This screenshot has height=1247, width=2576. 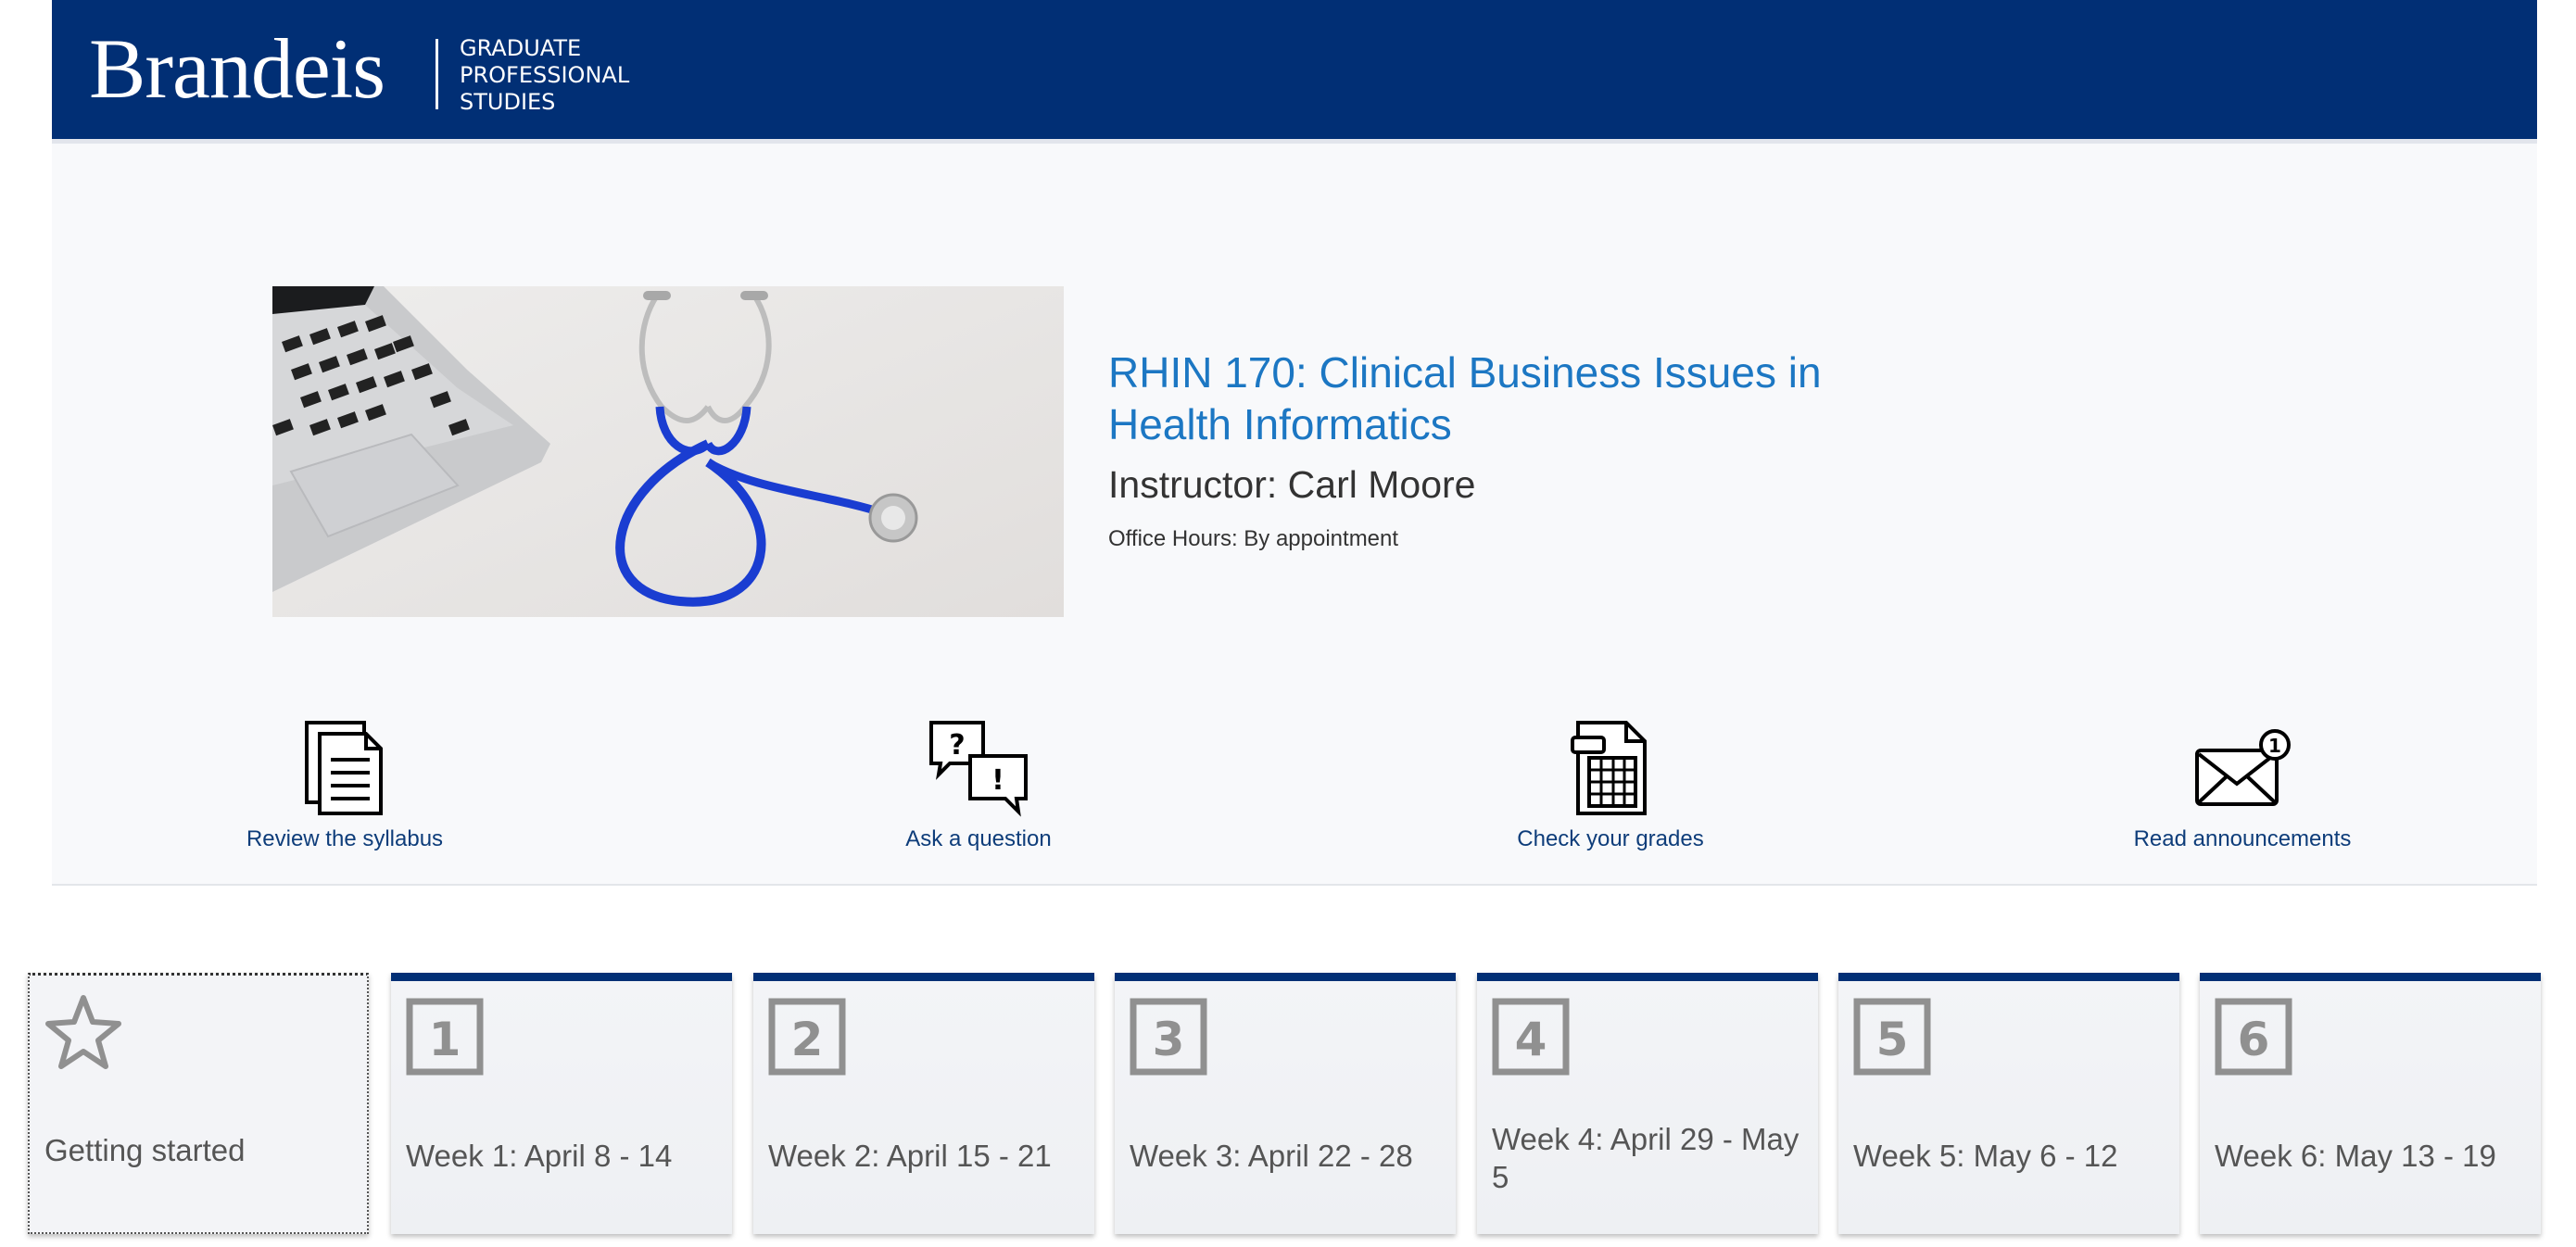 I want to click on number-1-icon: 1, so click(x=445, y=1037).